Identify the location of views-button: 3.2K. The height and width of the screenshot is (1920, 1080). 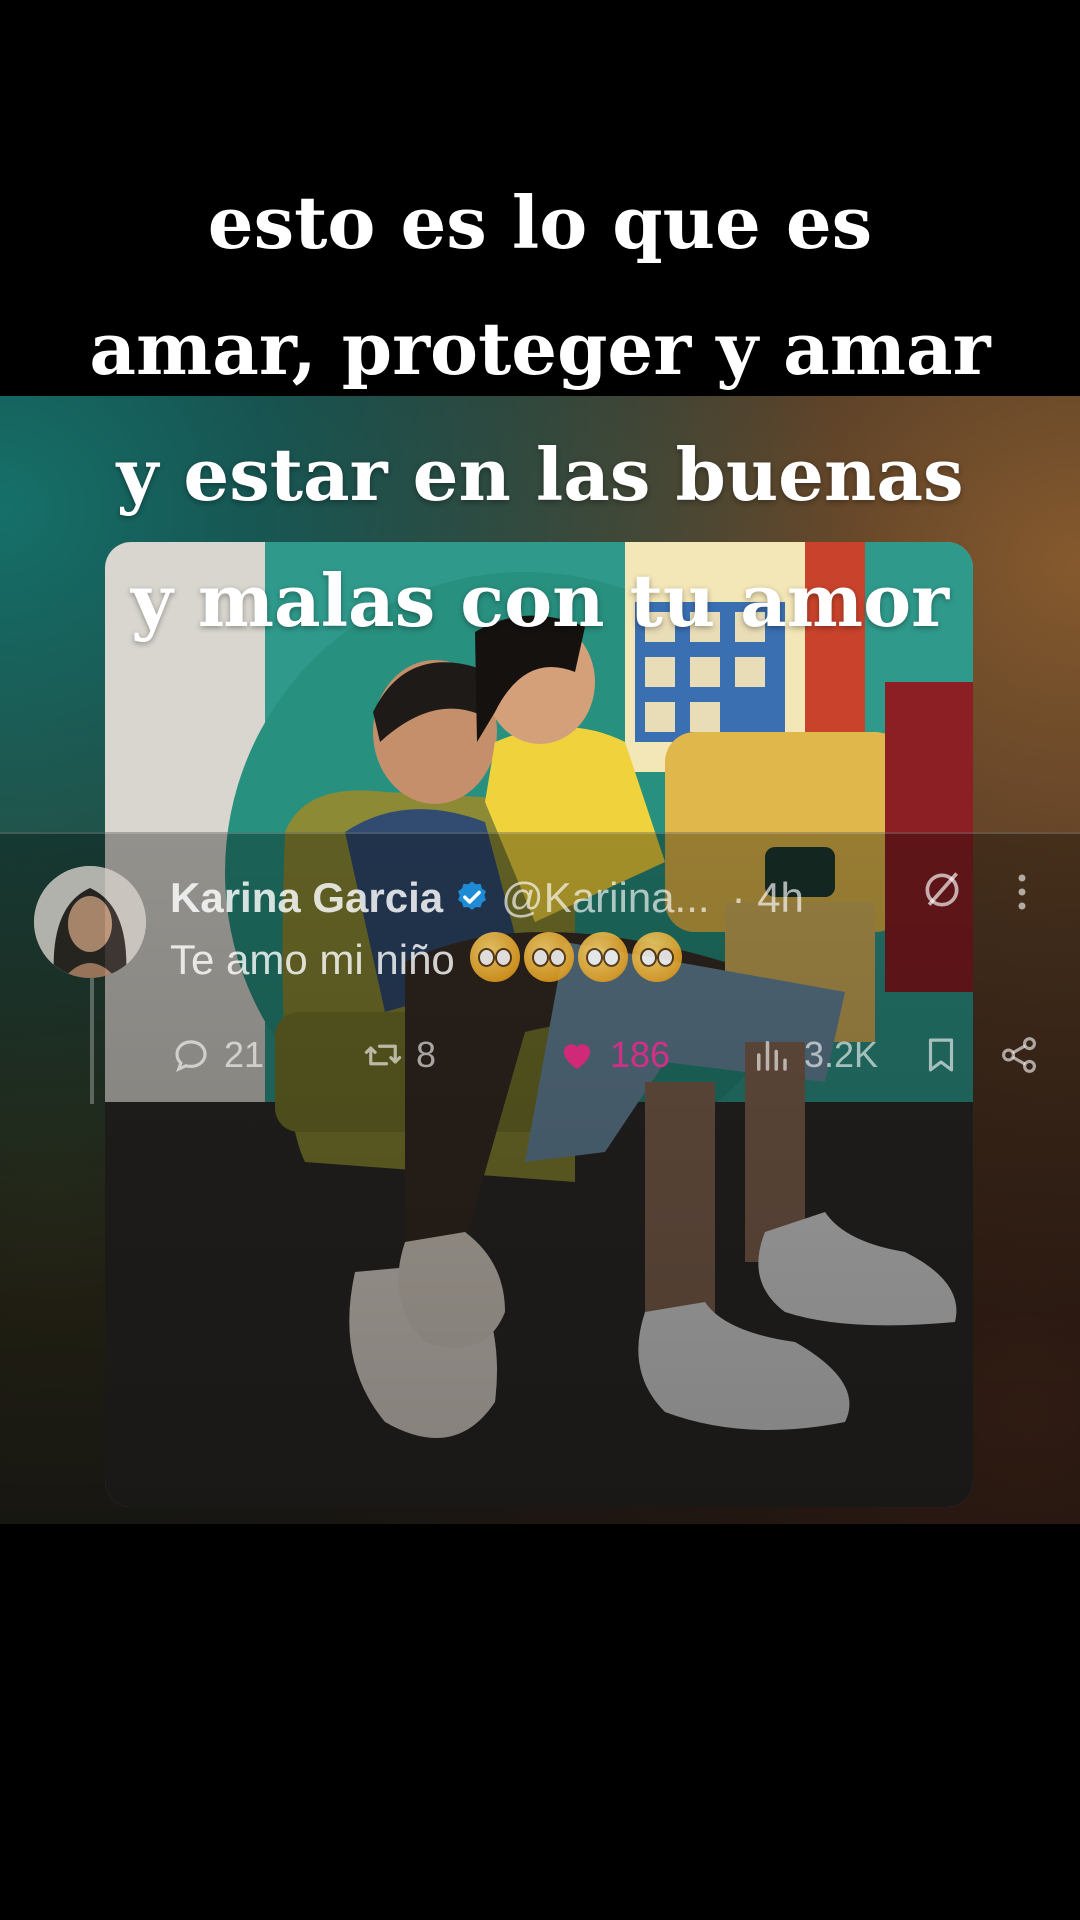
(814, 1055).